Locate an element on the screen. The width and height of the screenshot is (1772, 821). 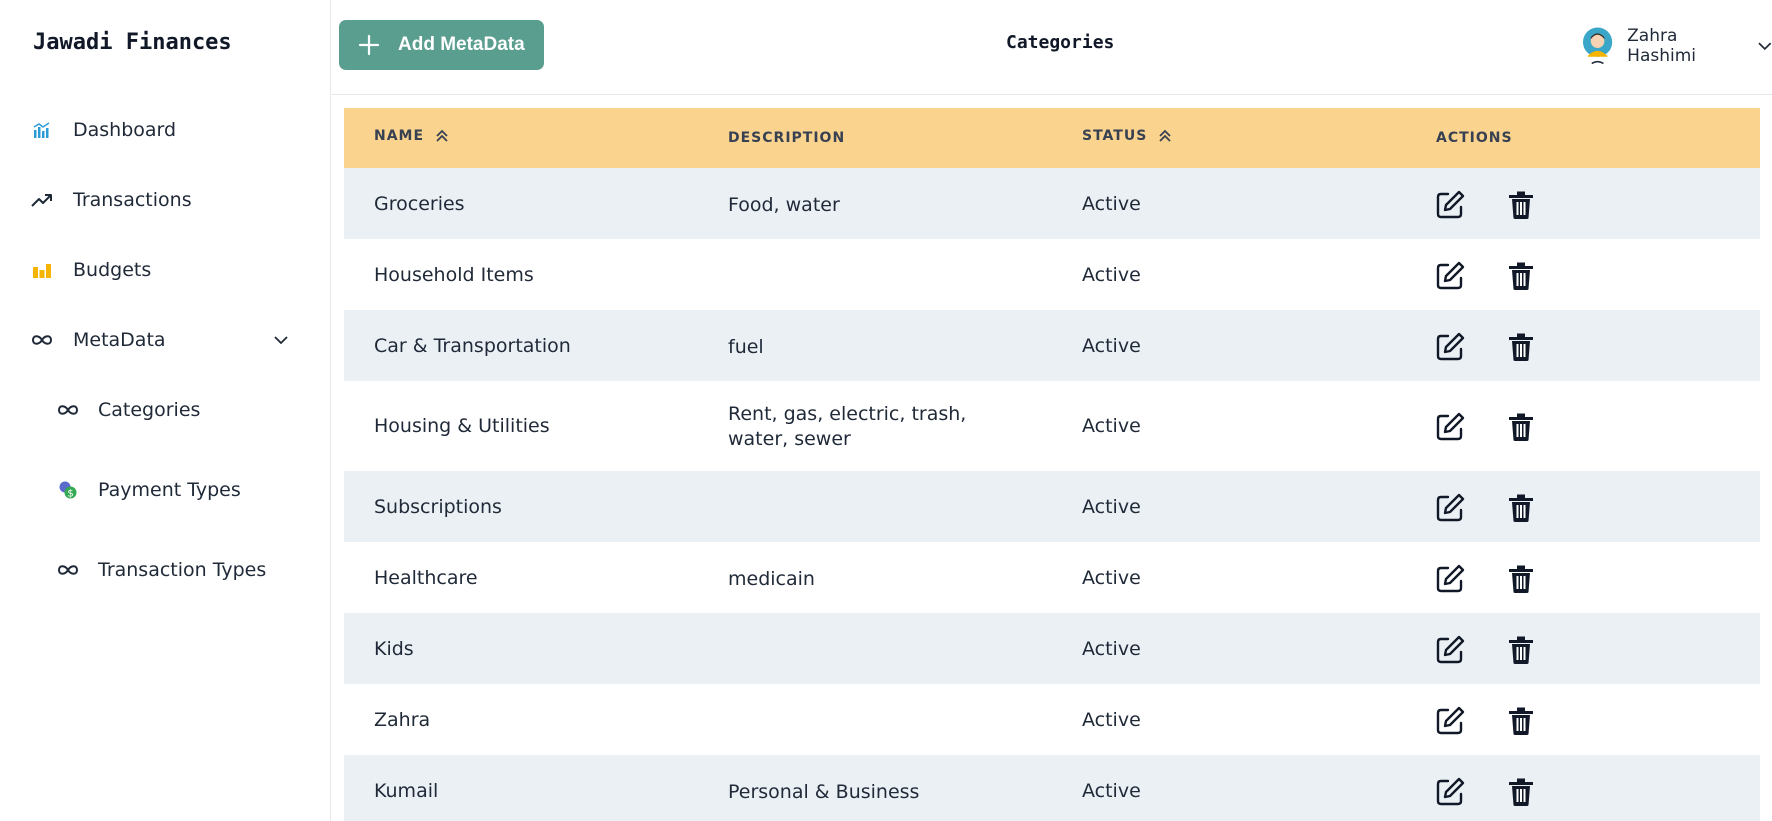
column-header-label: STATUS is located at coordinates (1115, 136).